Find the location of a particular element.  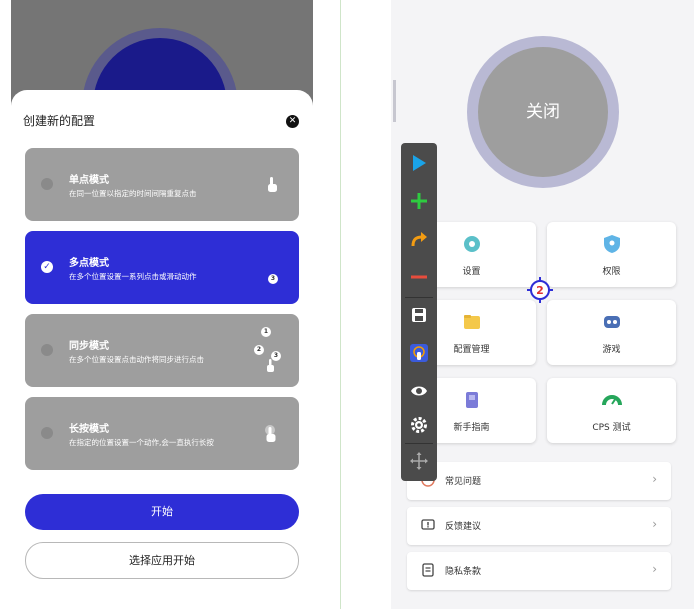

save-icon is located at coordinates (419, 315).